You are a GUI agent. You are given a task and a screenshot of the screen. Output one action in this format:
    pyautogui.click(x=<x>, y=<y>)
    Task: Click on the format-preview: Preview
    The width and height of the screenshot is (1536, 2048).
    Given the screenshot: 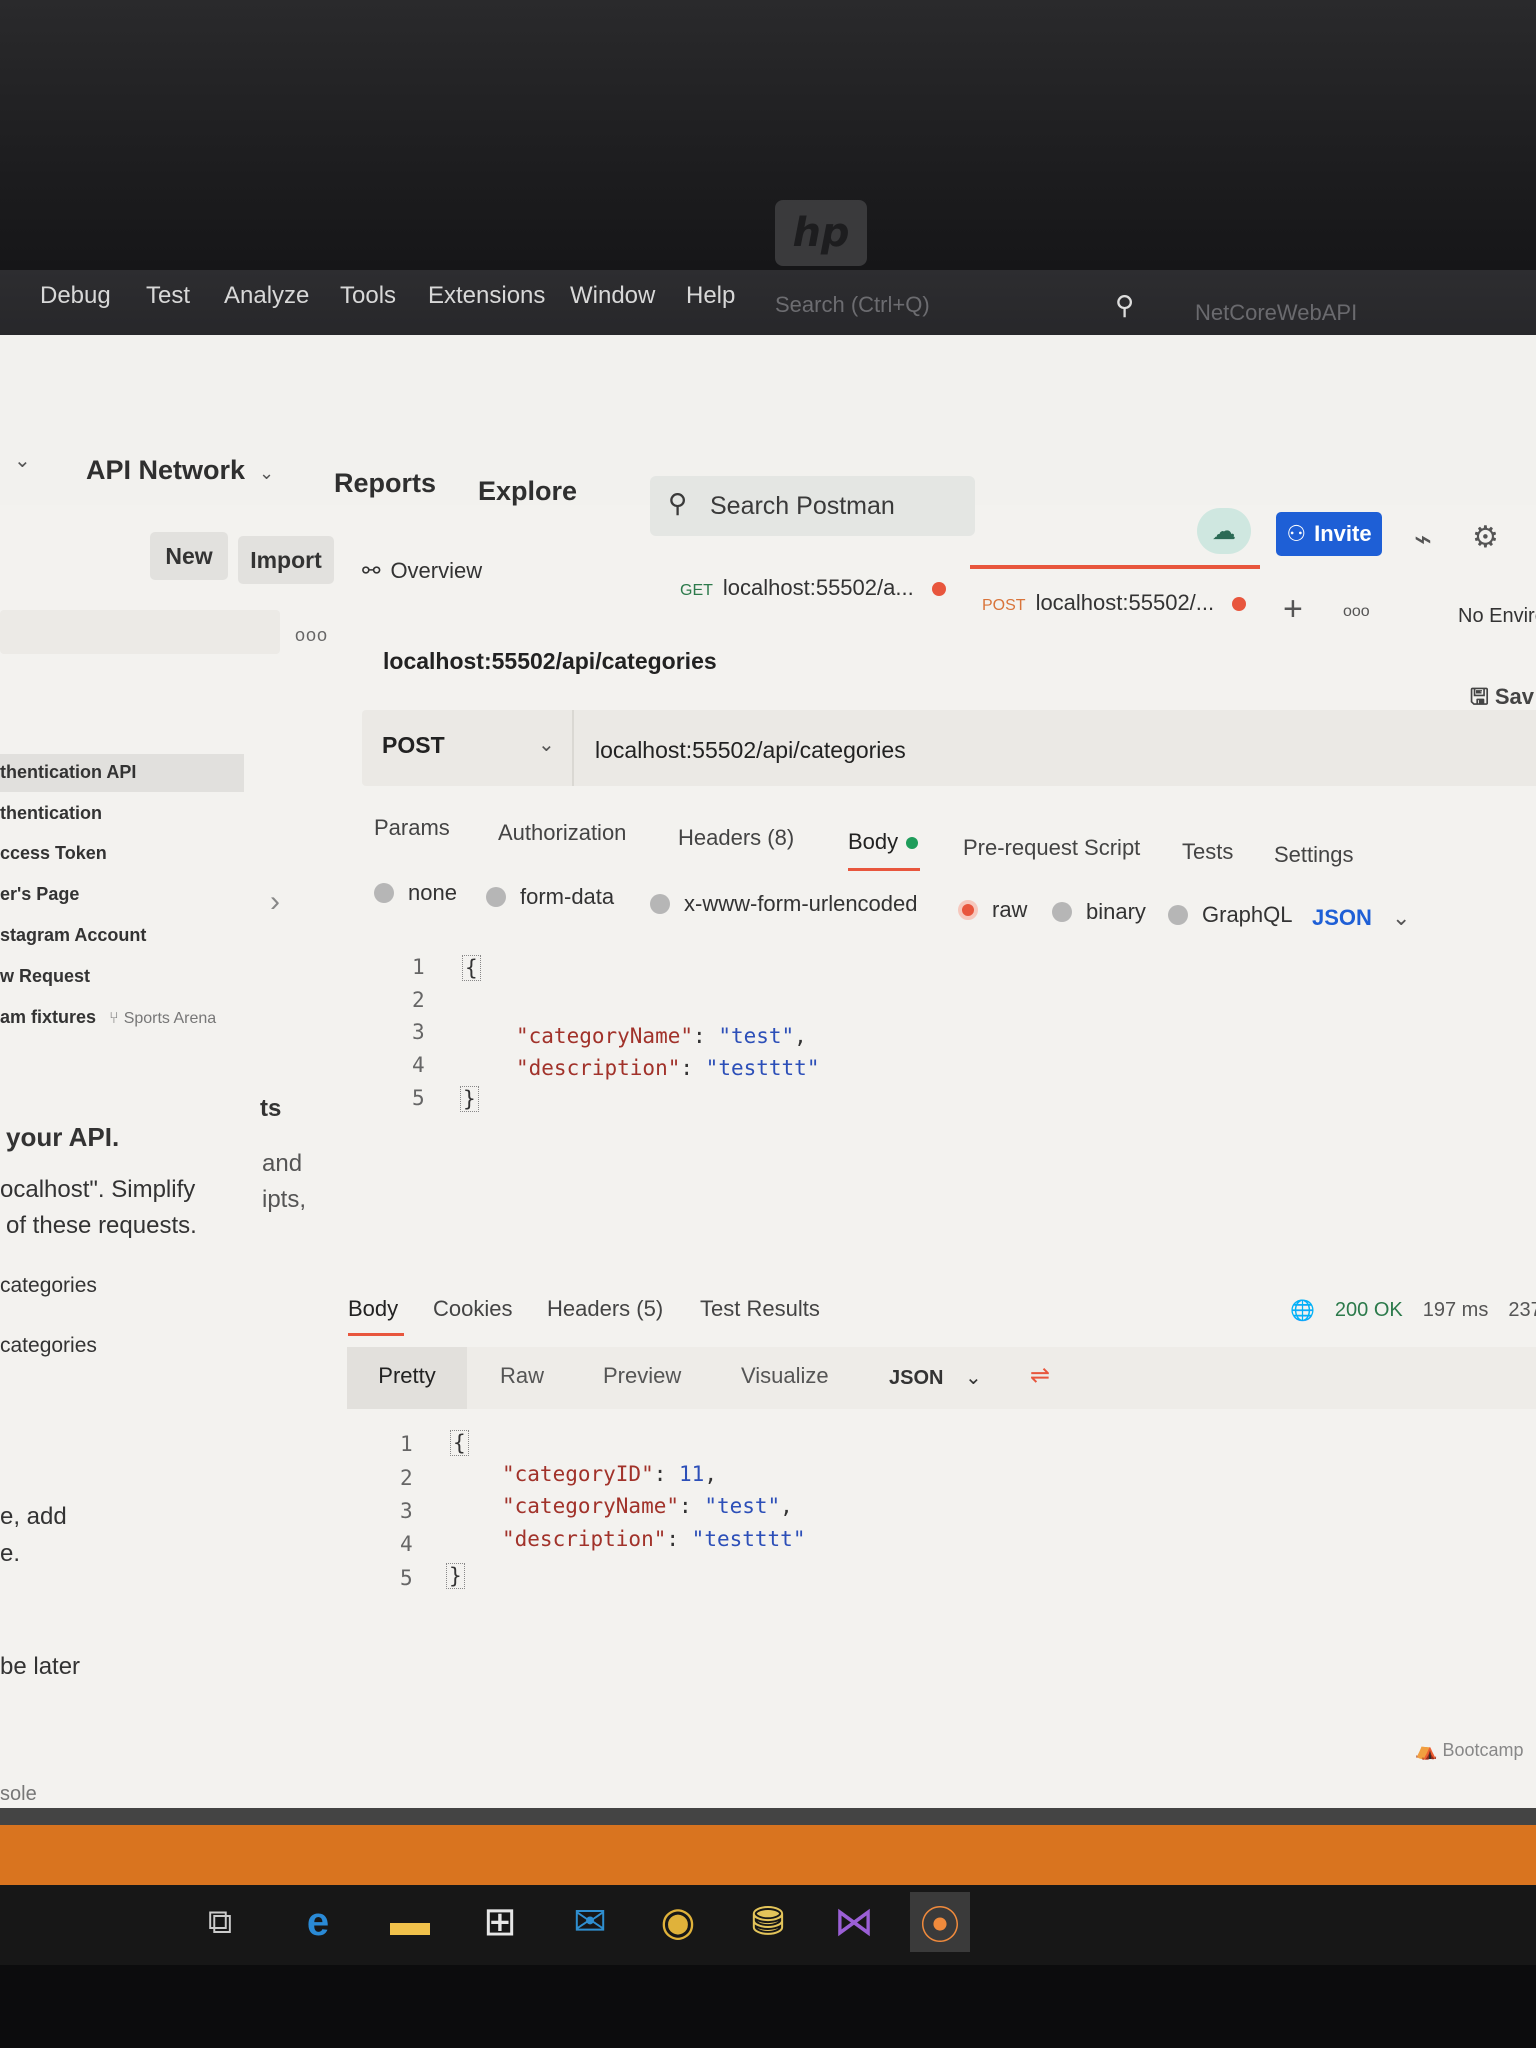 What is the action you would take?
    pyautogui.click(x=642, y=1376)
    